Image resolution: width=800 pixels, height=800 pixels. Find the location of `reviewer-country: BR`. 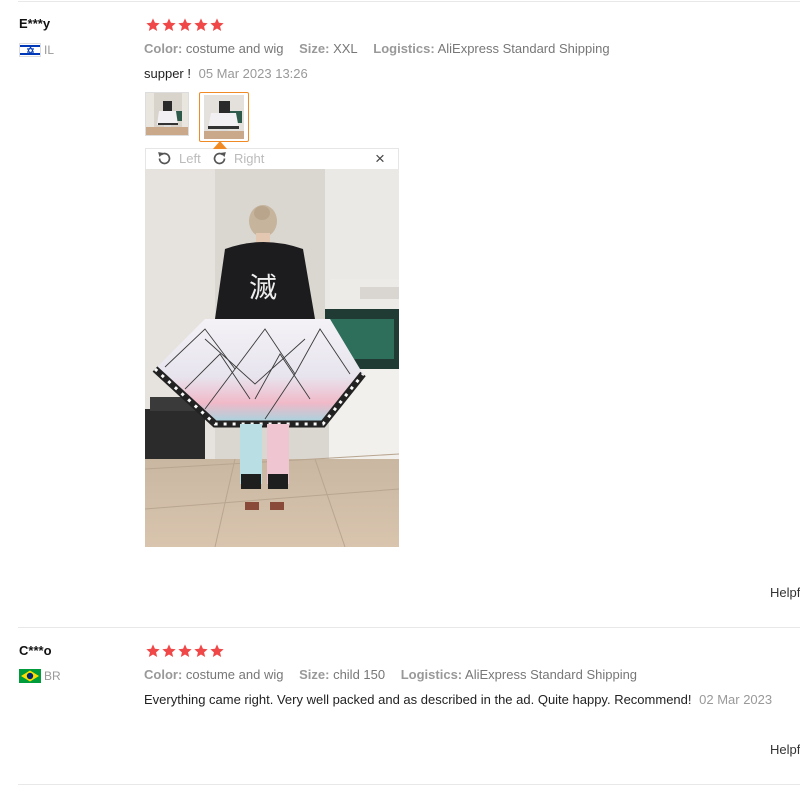

reviewer-country: BR is located at coordinates (40, 676).